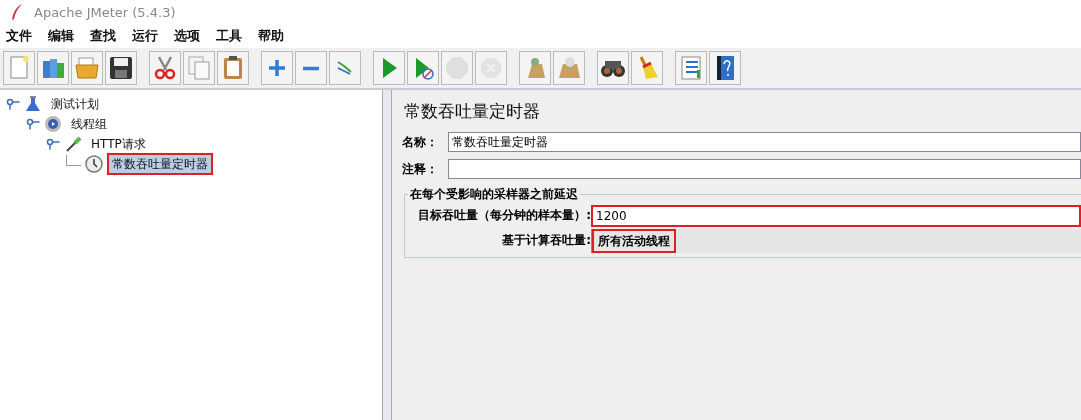 Image resolution: width=1081 pixels, height=420 pixels. I want to click on selected-value: 所有活动线程, so click(634, 240).